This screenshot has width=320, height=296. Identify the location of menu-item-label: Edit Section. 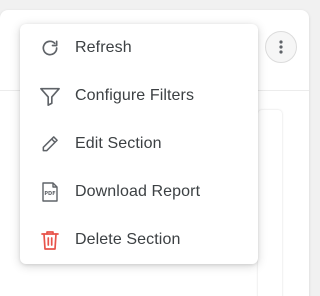
(118, 143).